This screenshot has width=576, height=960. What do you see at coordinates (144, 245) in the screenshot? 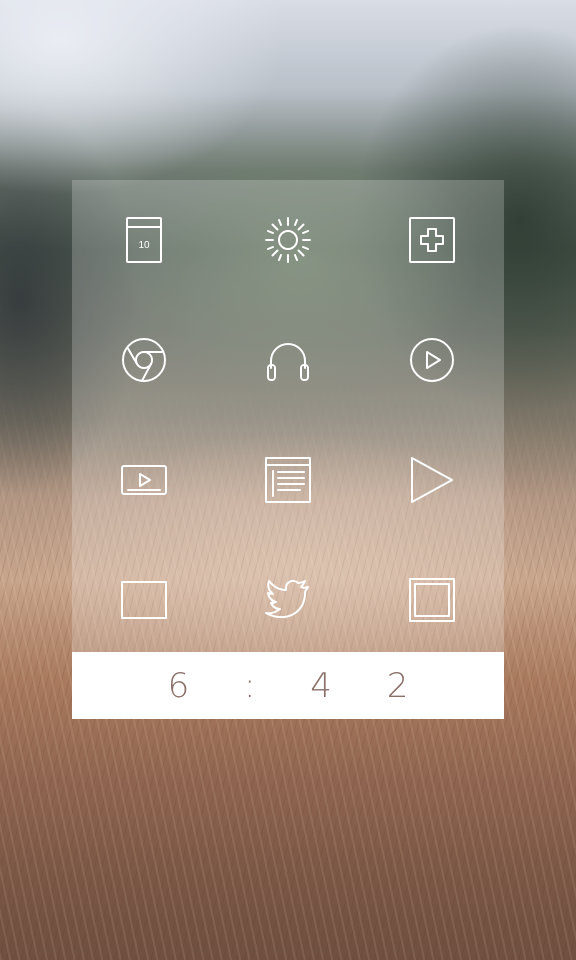
I see `calendar-date-text: 10` at bounding box center [144, 245].